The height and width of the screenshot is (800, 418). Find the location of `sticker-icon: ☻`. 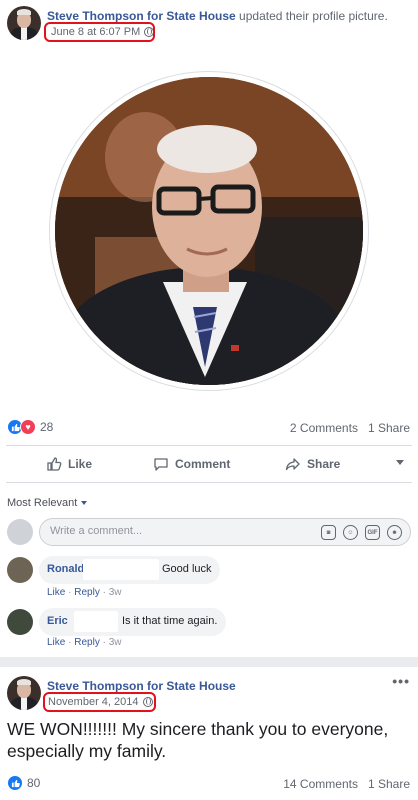

sticker-icon: ☻ is located at coordinates (394, 532).